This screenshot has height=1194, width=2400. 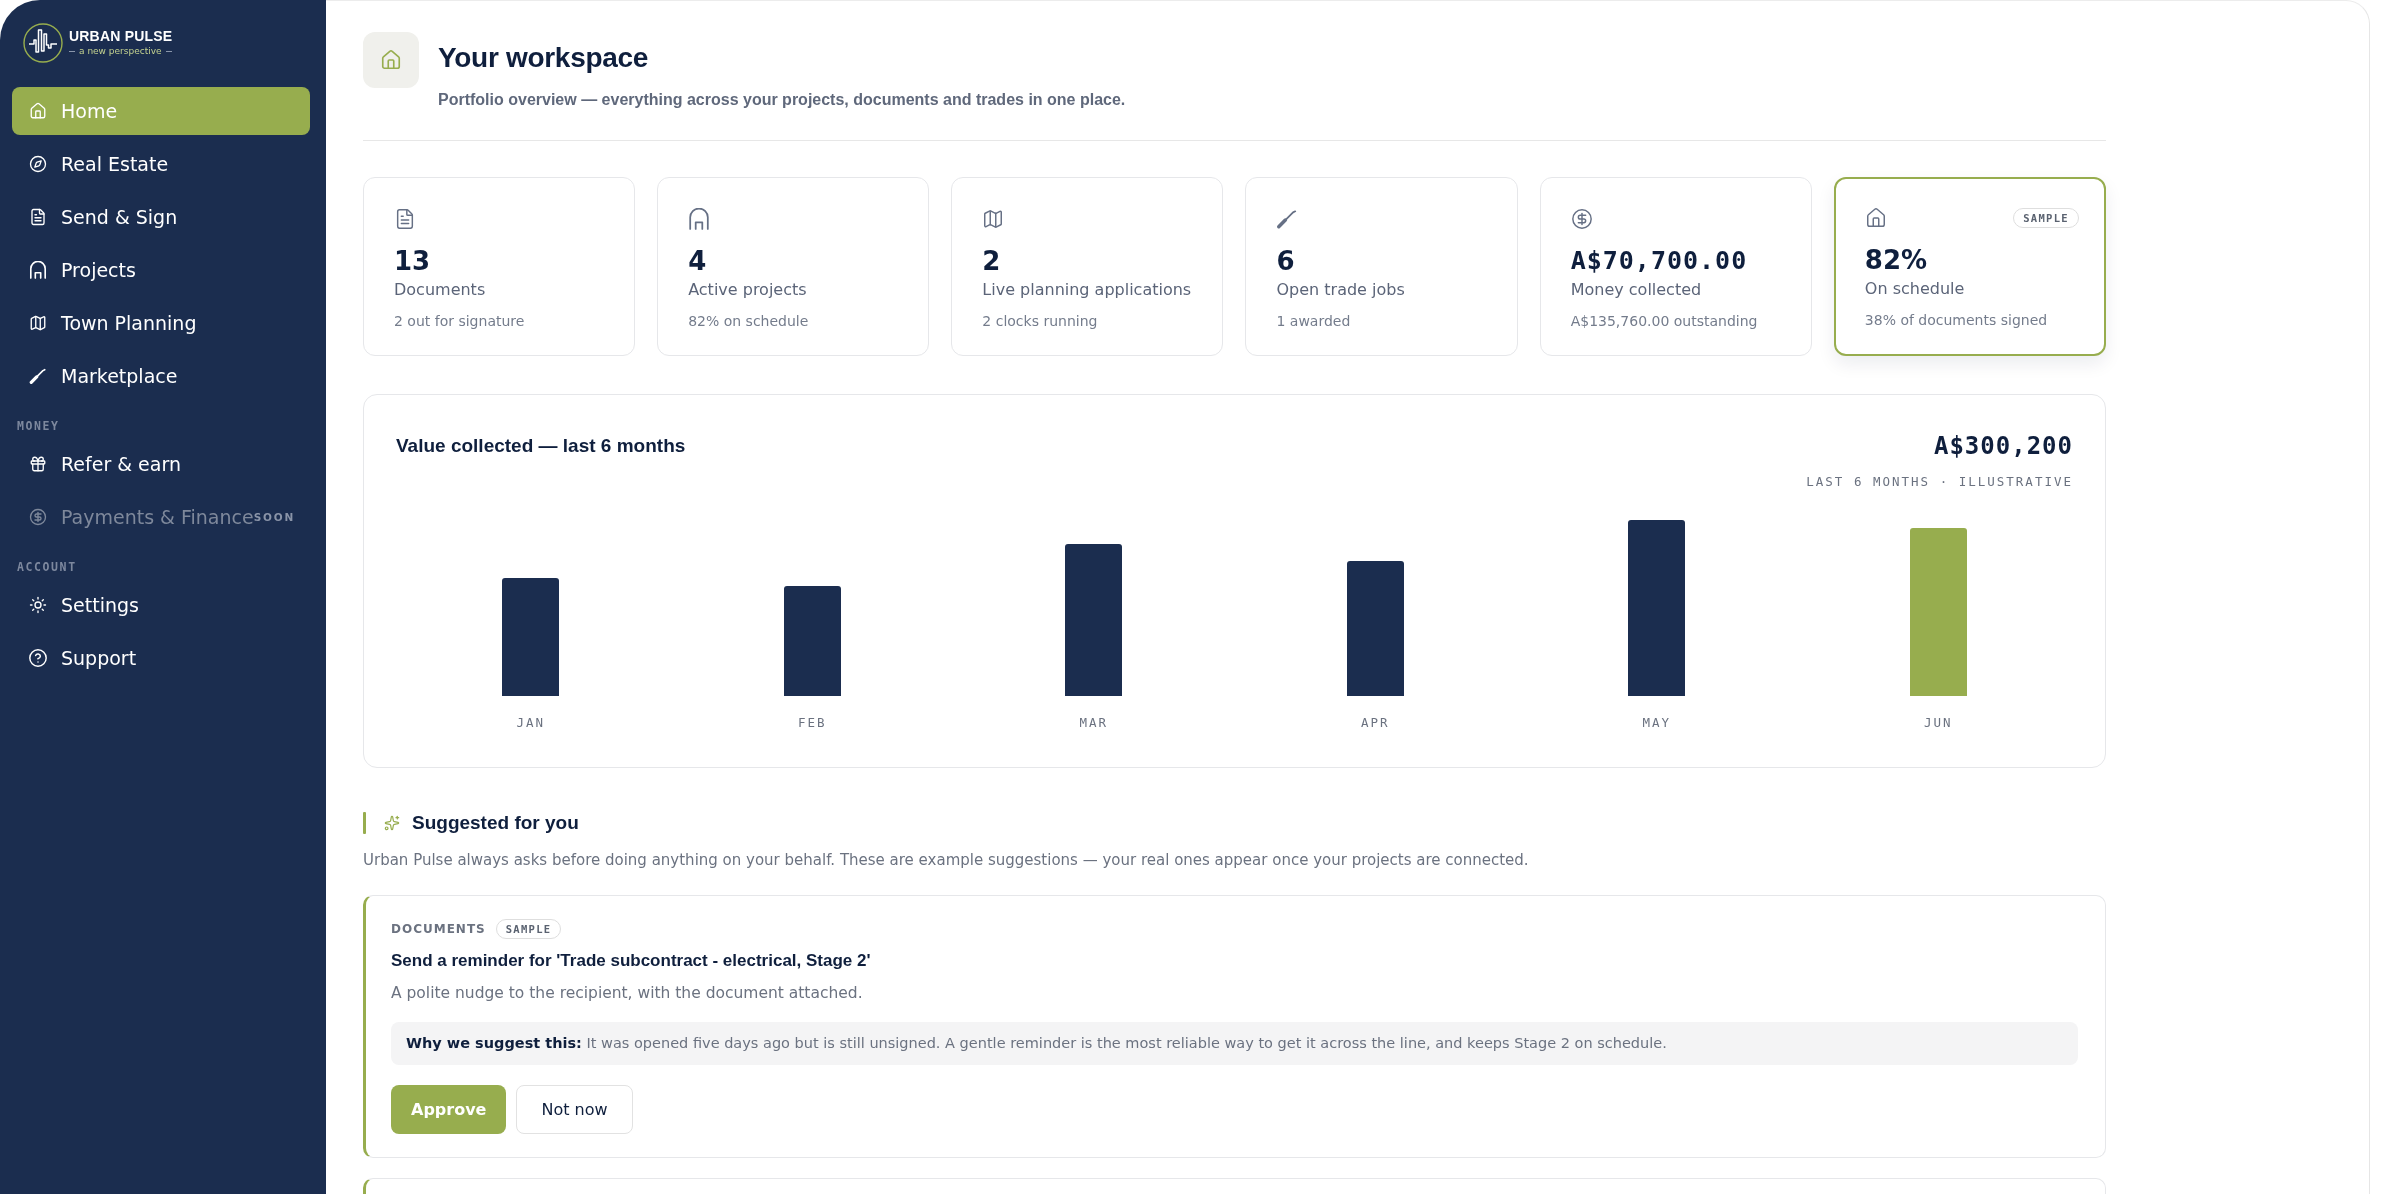 I want to click on sun-icon, so click(x=38, y=605).